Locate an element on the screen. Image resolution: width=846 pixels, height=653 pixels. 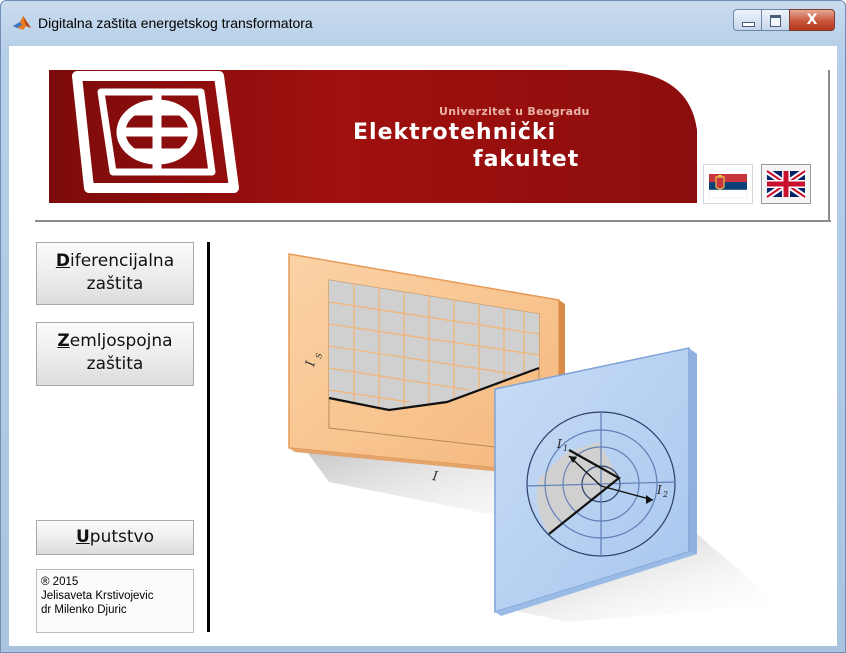
maximize-button is located at coordinates (775, 20).